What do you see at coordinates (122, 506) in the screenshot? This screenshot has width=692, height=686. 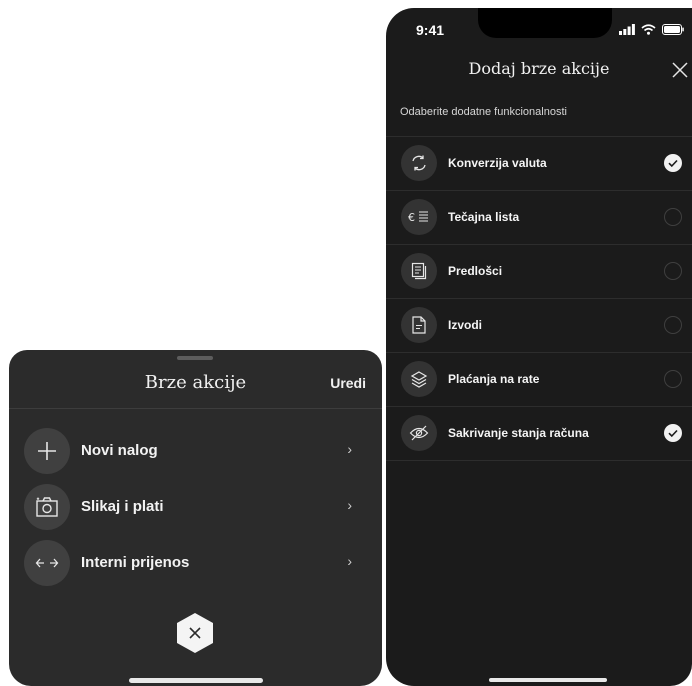 I see `quick-action-label: Slikaj i plati` at bounding box center [122, 506].